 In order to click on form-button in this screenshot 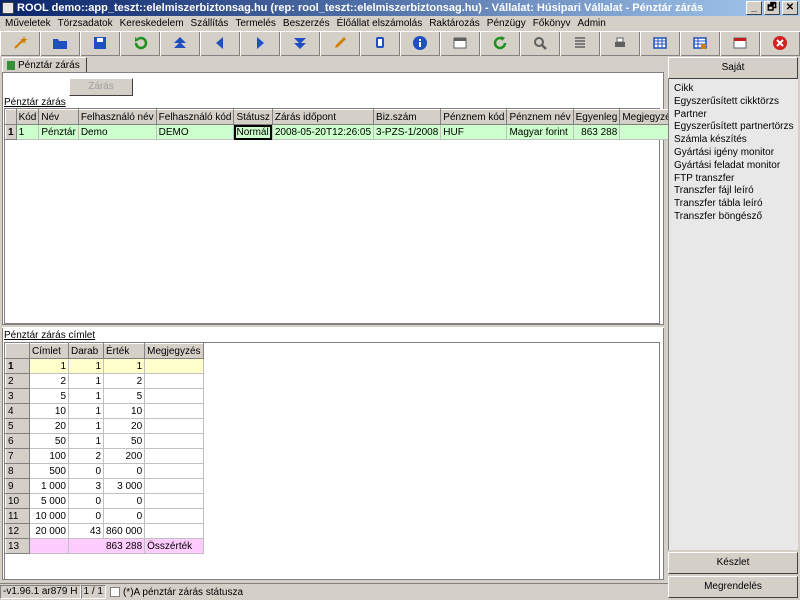, I will do `click(460, 44)`.